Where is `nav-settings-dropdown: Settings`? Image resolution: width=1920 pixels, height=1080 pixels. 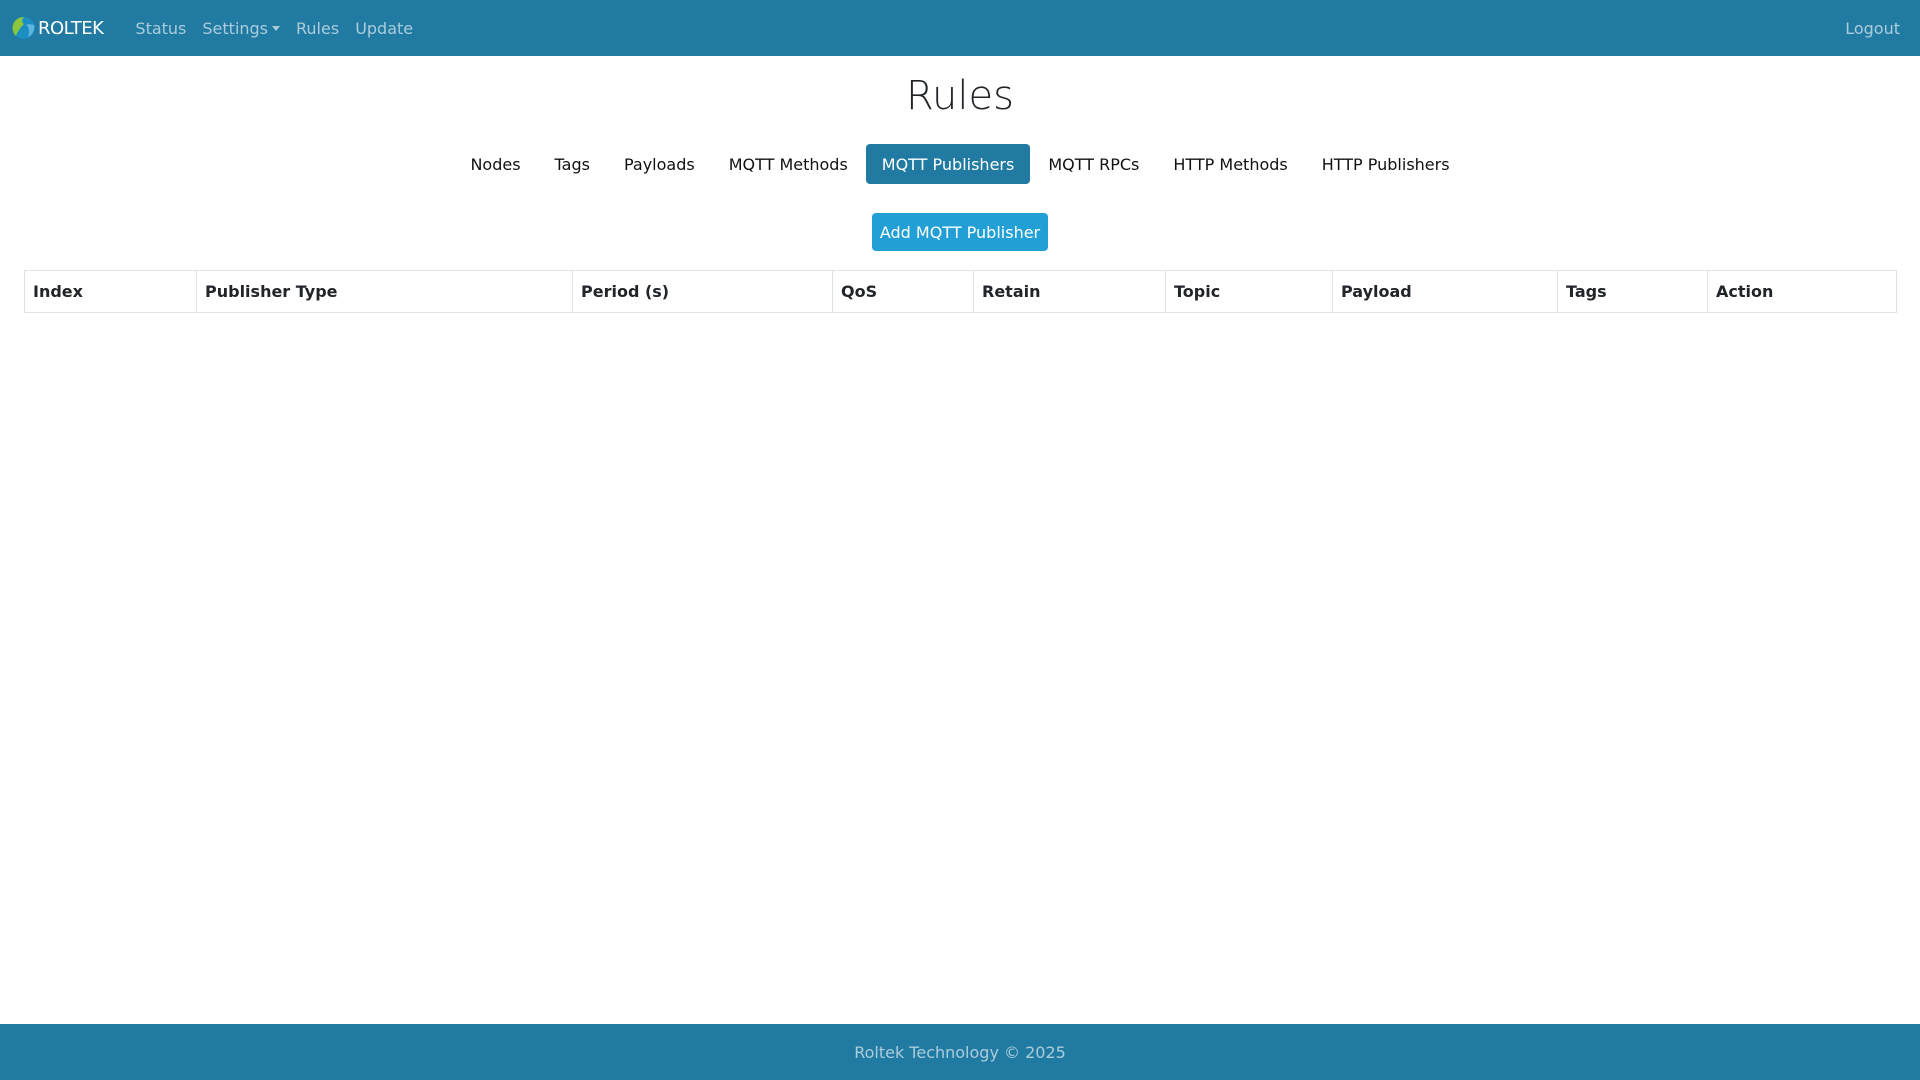
nav-settings-dropdown: Settings is located at coordinates (241, 28).